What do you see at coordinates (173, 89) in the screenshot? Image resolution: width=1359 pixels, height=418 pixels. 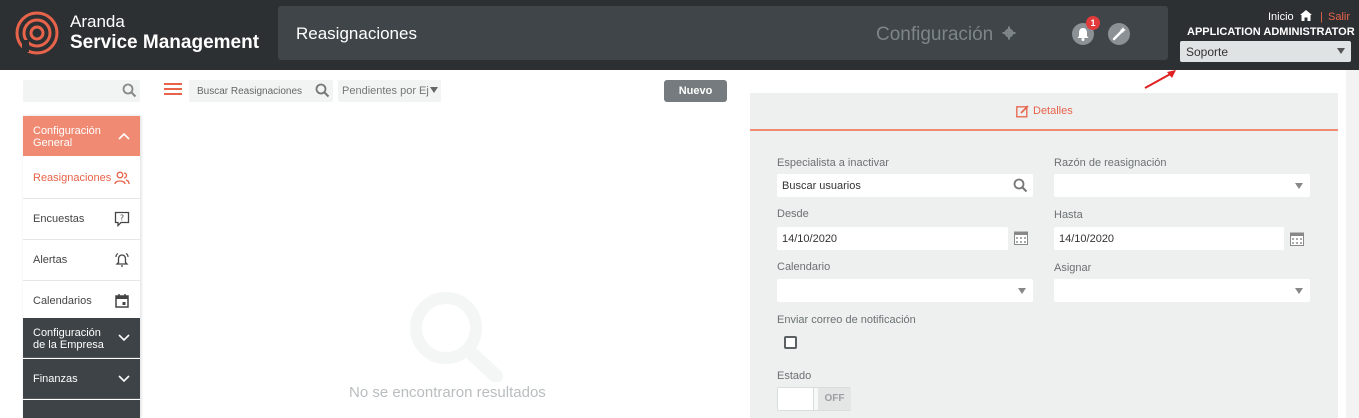 I see `hamburger-menu-icon` at bounding box center [173, 89].